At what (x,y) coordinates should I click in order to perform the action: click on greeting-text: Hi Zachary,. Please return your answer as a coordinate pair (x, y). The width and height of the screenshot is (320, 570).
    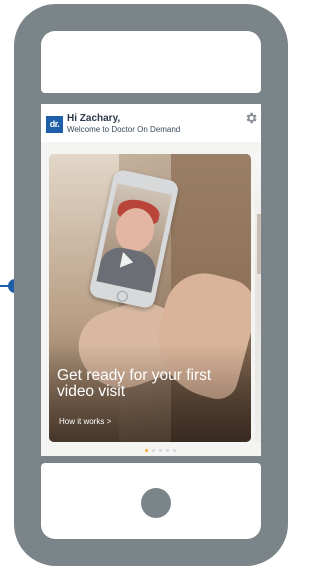
    Looking at the image, I should click on (94, 118).